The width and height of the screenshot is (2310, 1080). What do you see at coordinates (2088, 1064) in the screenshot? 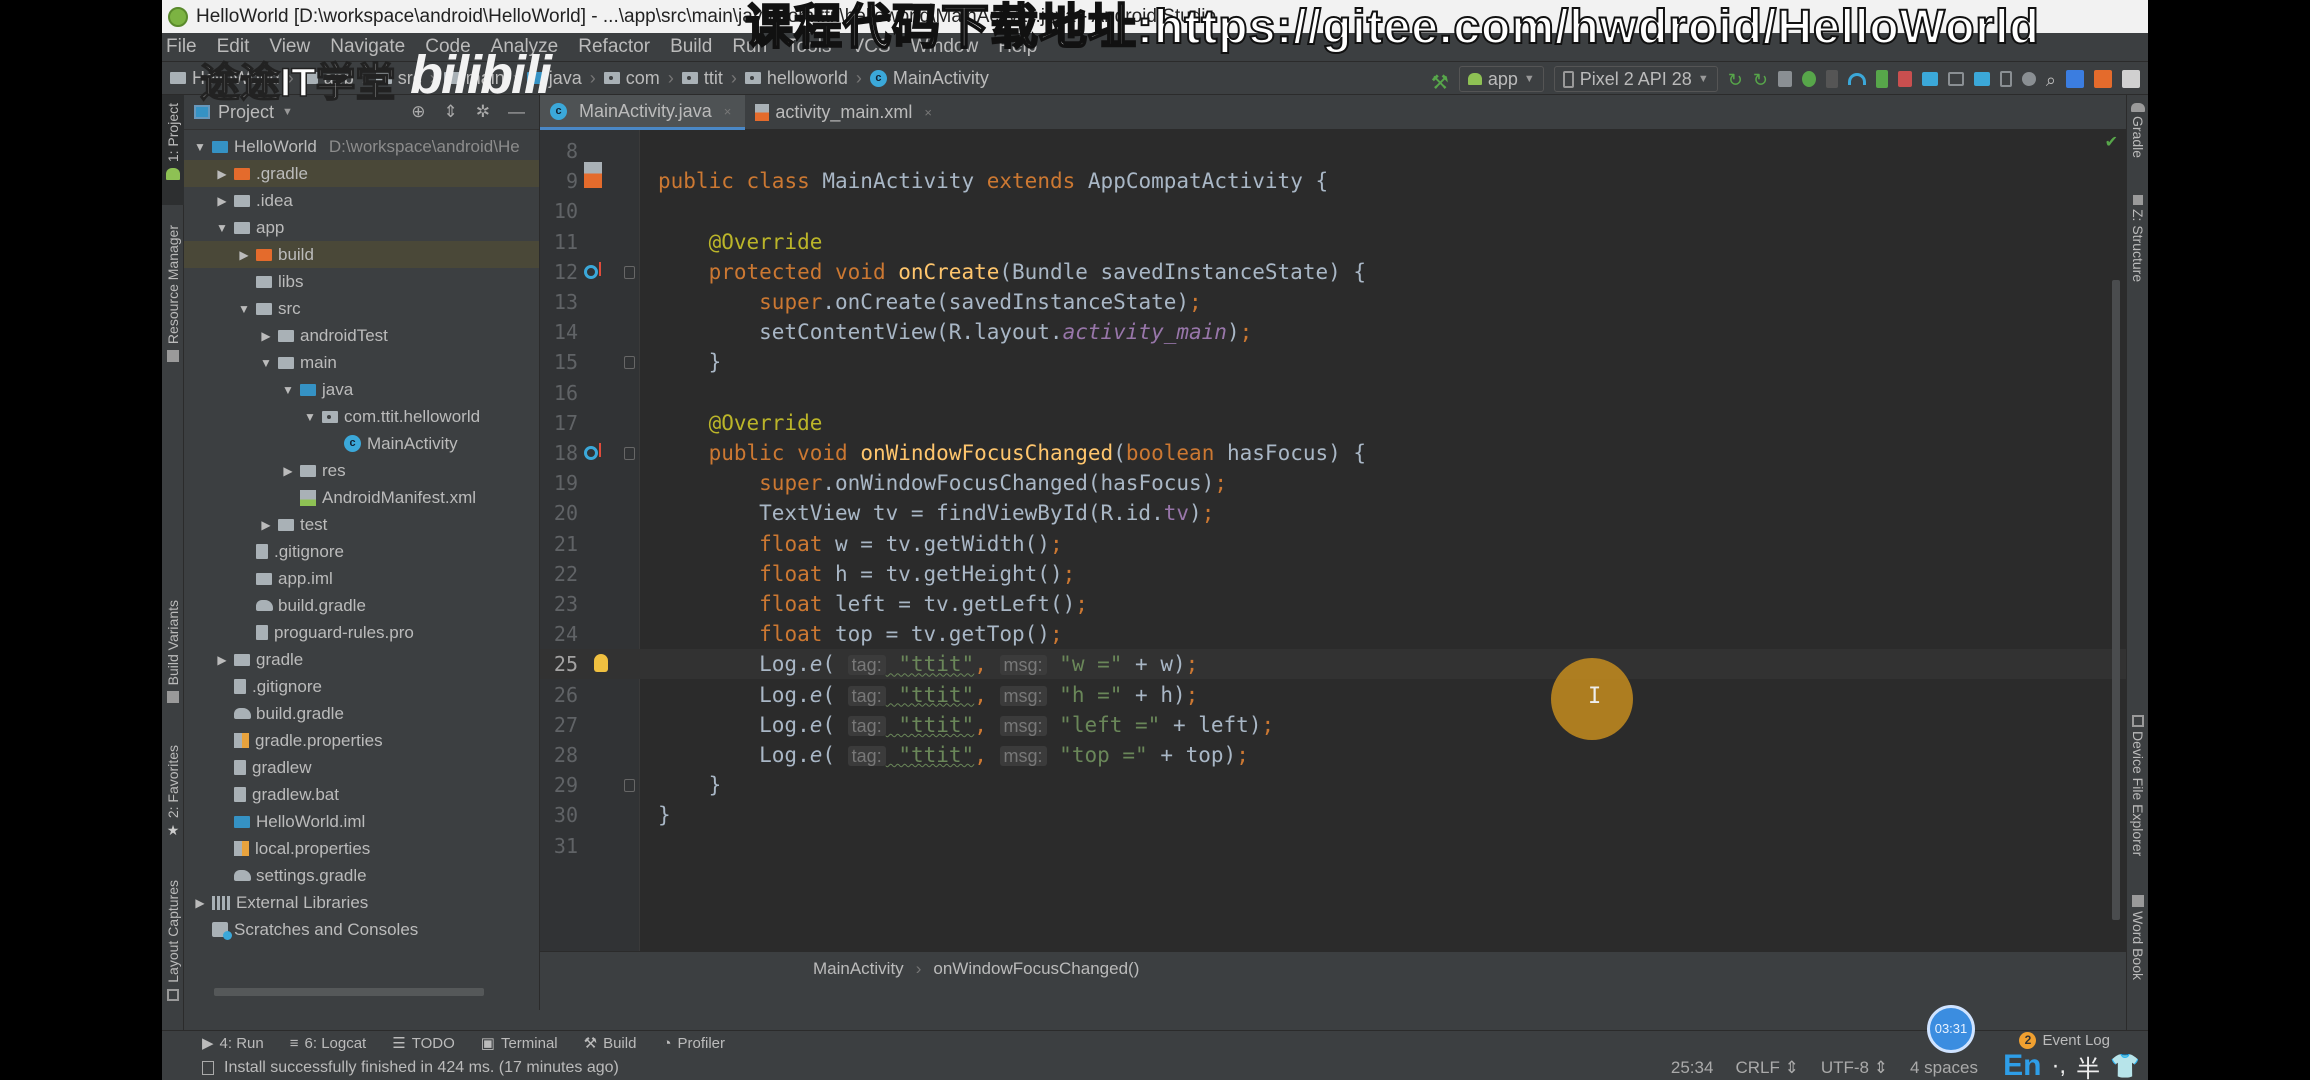
I see `ime-width-mode: 半` at bounding box center [2088, 1064].